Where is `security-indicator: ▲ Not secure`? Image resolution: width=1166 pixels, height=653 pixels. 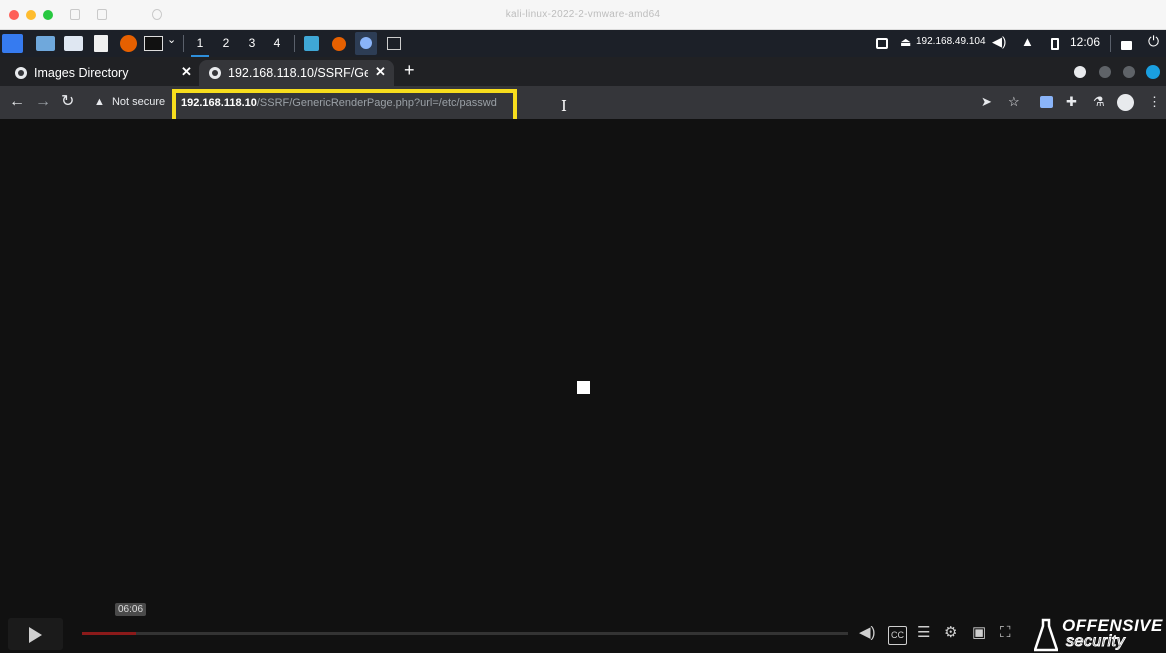
security-indicator: ▲ Not secure is located at coordinates (129, 102).